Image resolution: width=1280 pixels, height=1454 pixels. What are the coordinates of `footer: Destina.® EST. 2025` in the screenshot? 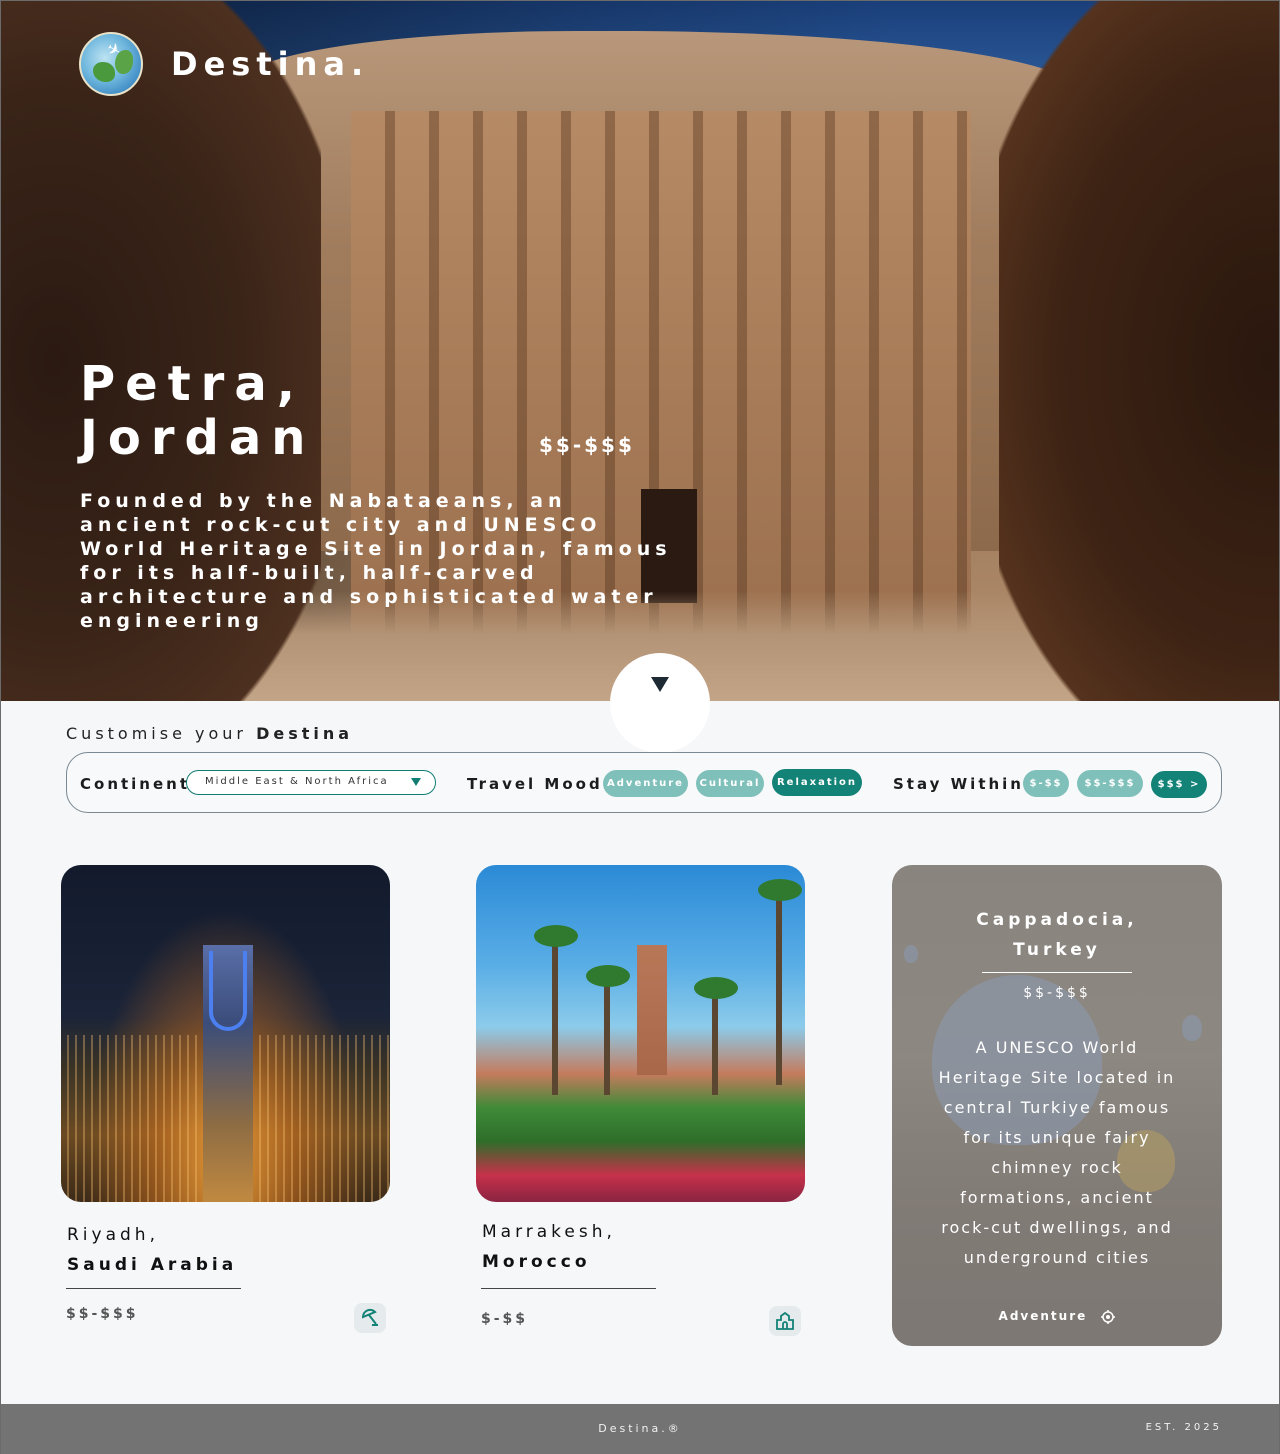 It's located at (640, 1429).